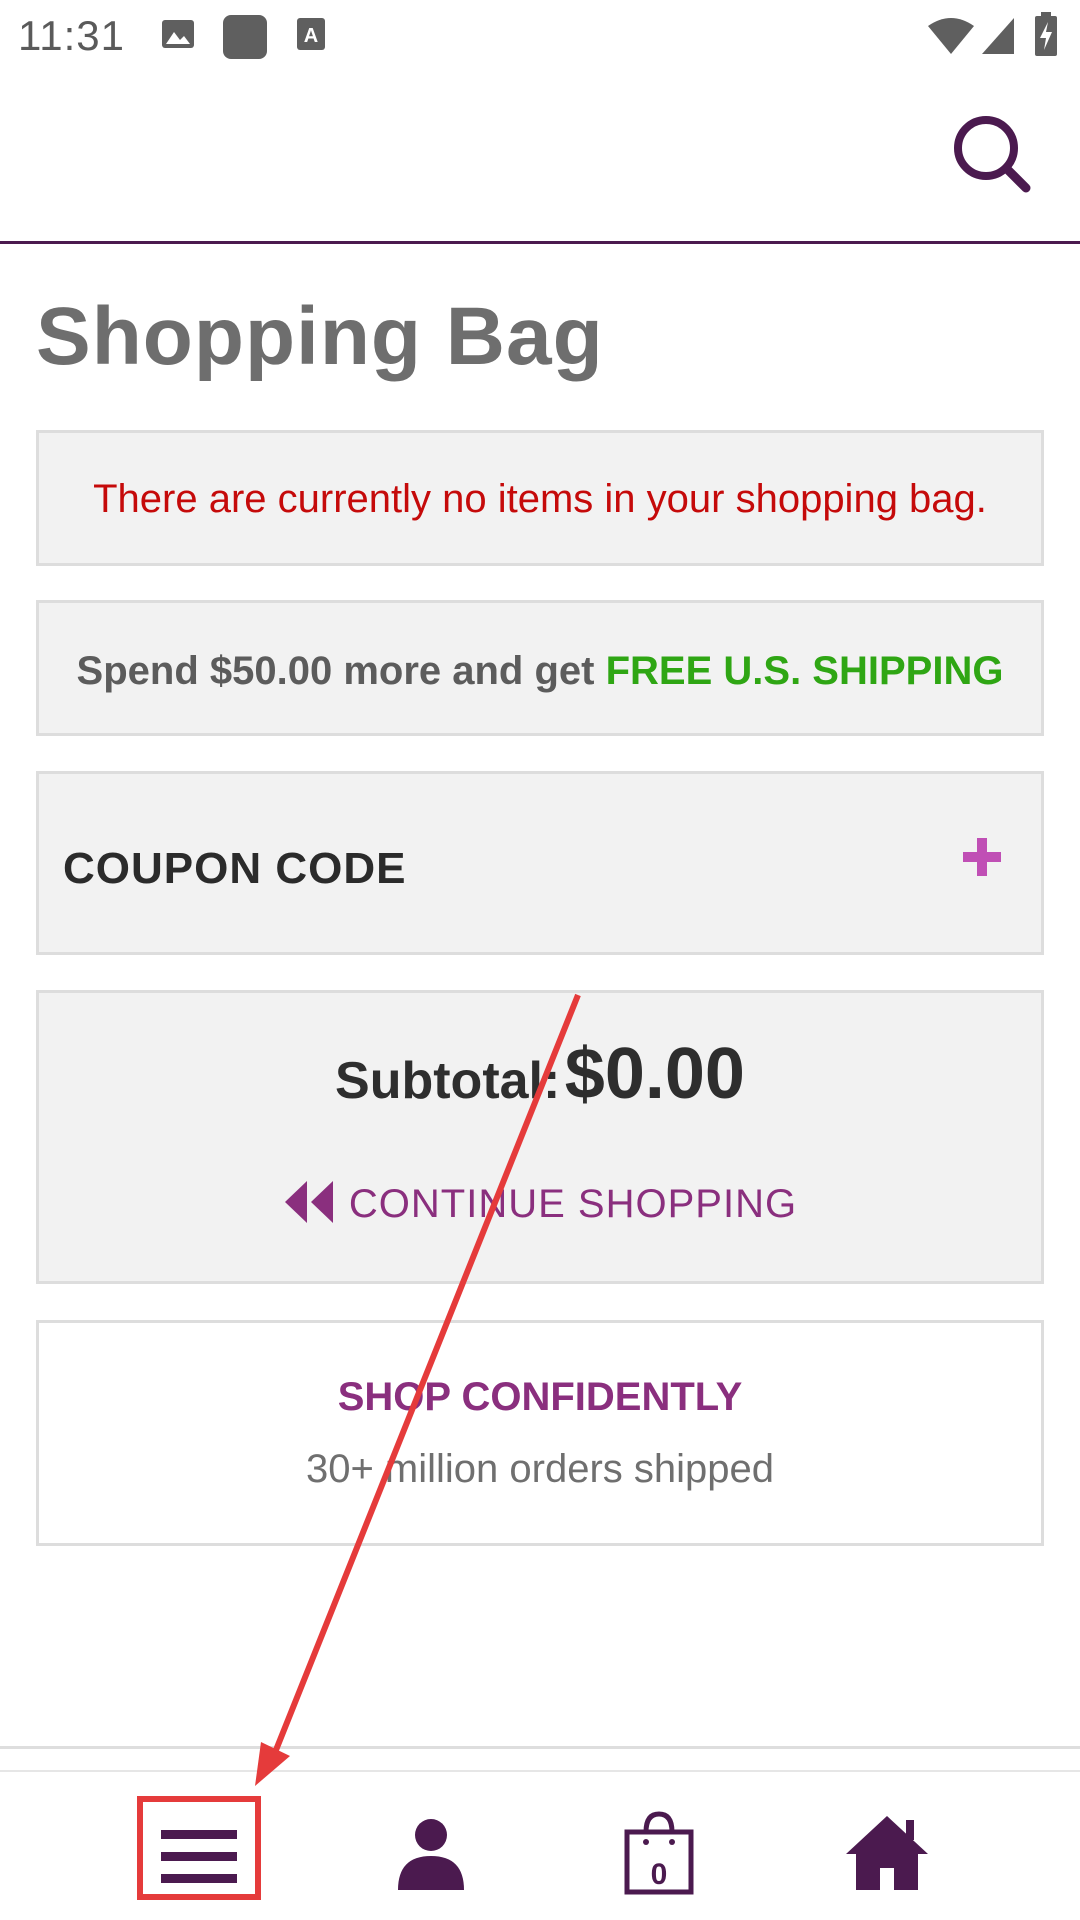 This screenshot has width=1080, height=1920. I want to click on nav-bag-button: 0, so click(659, 1857).